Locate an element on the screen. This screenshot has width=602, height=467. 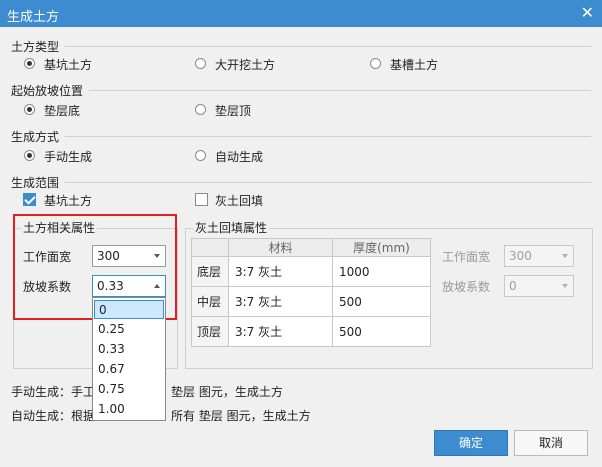
radio-manual is located at coordinates (29, 155).